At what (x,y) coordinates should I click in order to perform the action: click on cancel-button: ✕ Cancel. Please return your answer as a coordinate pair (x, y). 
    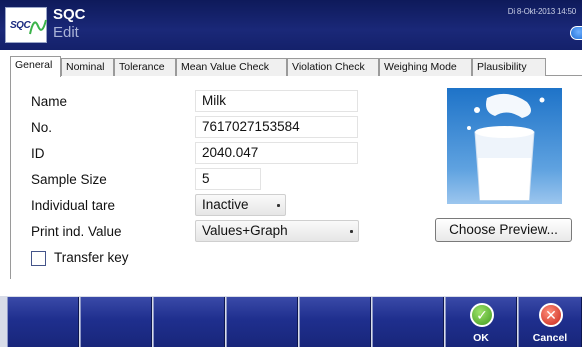
    Looking at the image, I should click on (550, 322).